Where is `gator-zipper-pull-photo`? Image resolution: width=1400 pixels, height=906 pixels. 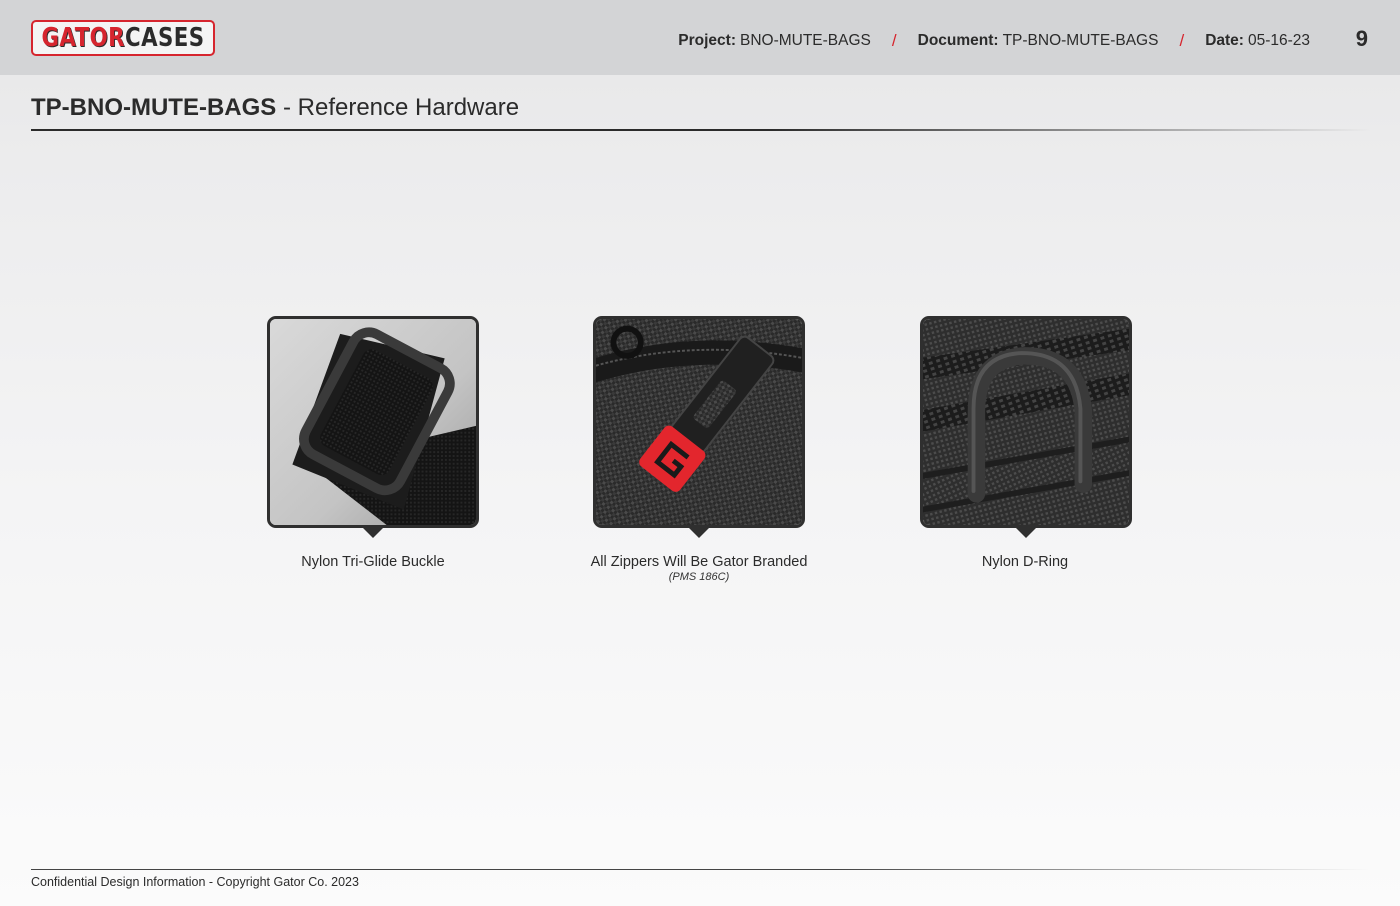 gator-zipper-pull-photo is located at coordinates (699, 422).